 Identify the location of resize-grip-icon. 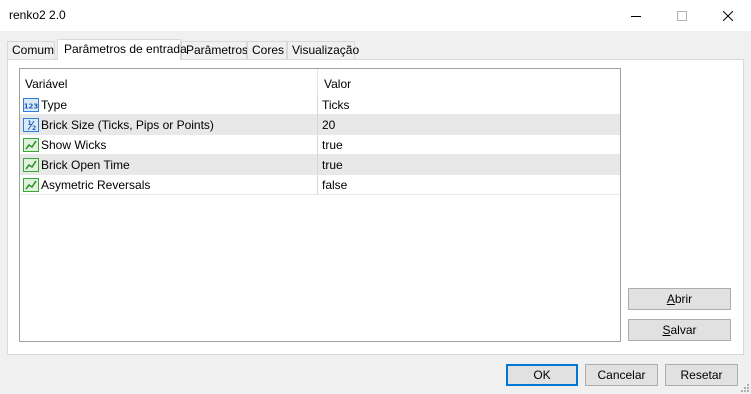
(745, 388).